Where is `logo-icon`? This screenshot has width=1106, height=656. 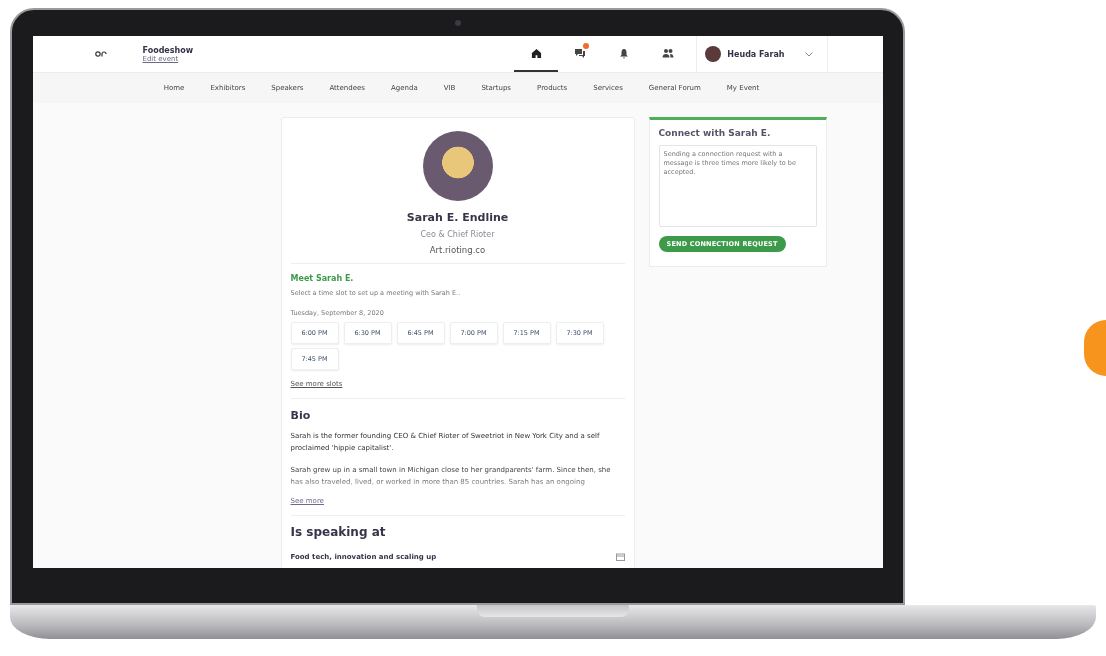
logo-icon is located at coordinates (100, 54).